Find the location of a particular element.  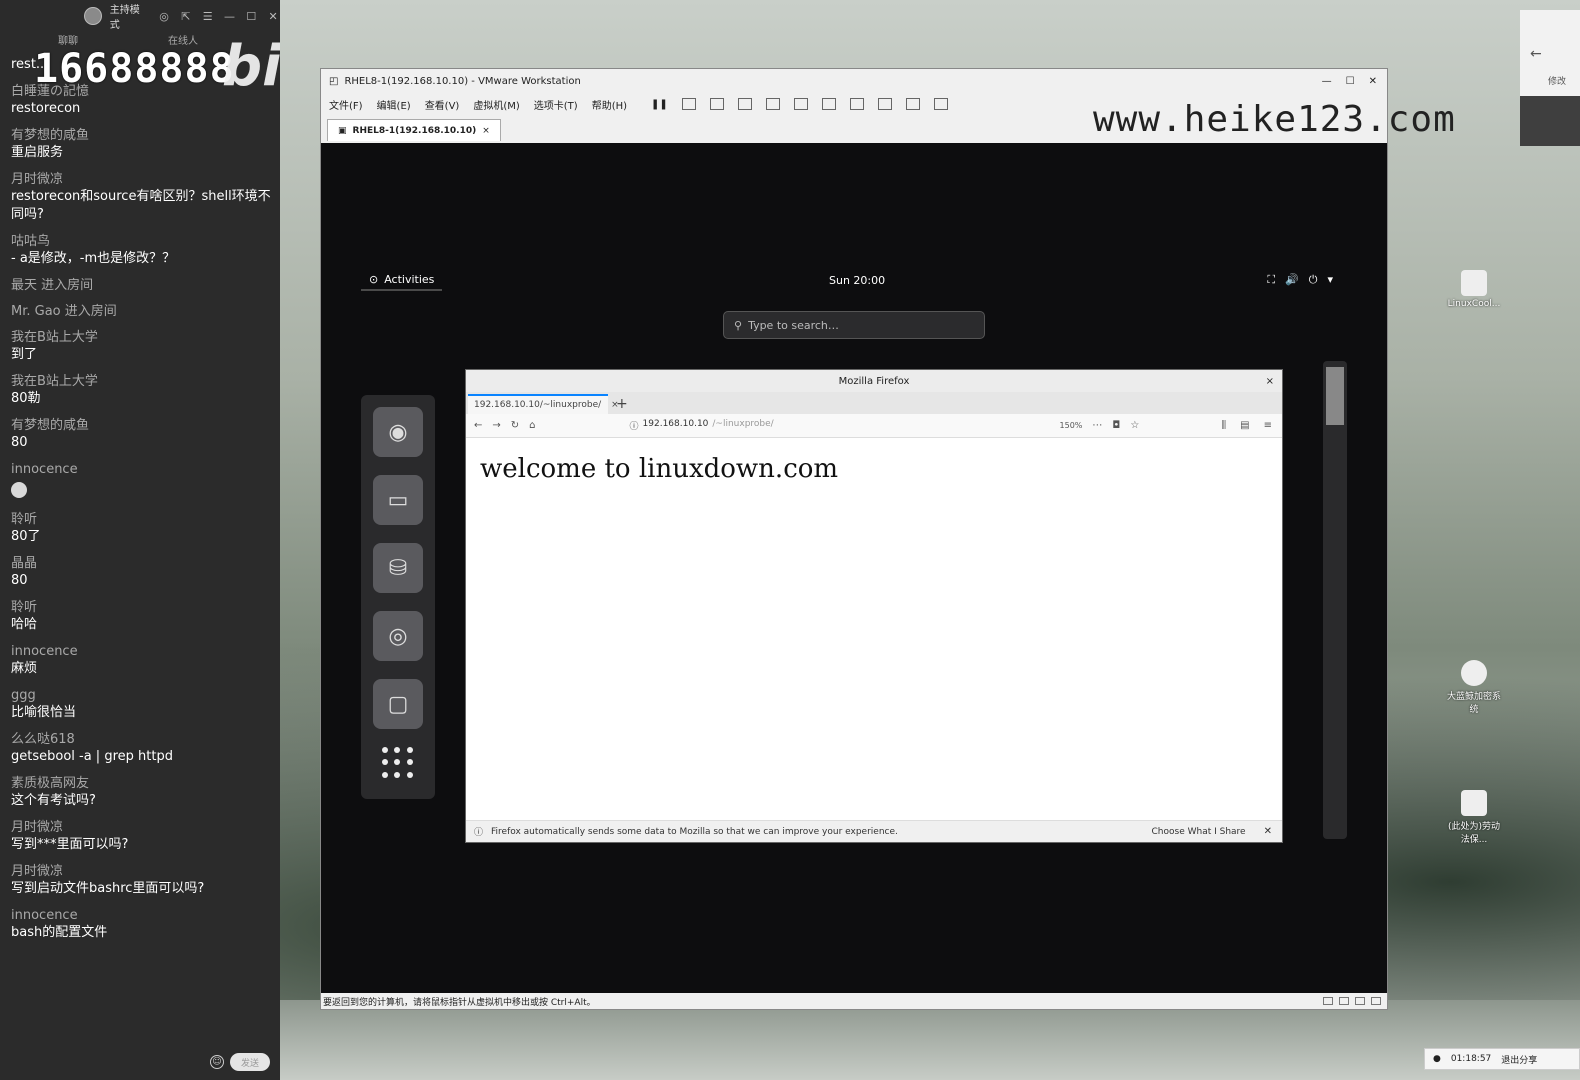

info-icon: ⓘ is located at coordinates (634, 427).